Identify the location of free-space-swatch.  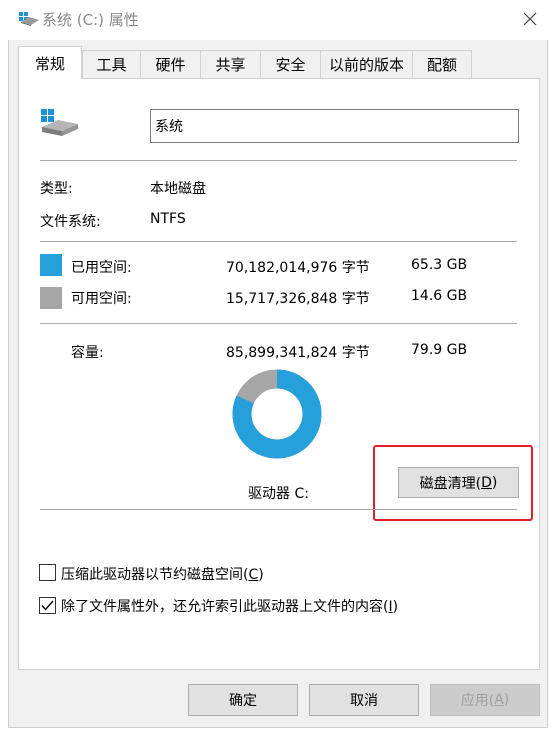
(51, 298).